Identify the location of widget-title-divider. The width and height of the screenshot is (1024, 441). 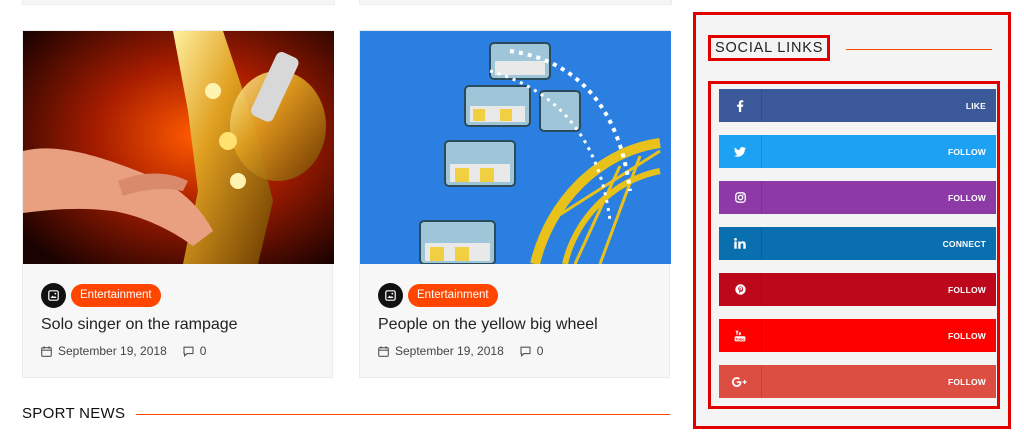
(919, 49).